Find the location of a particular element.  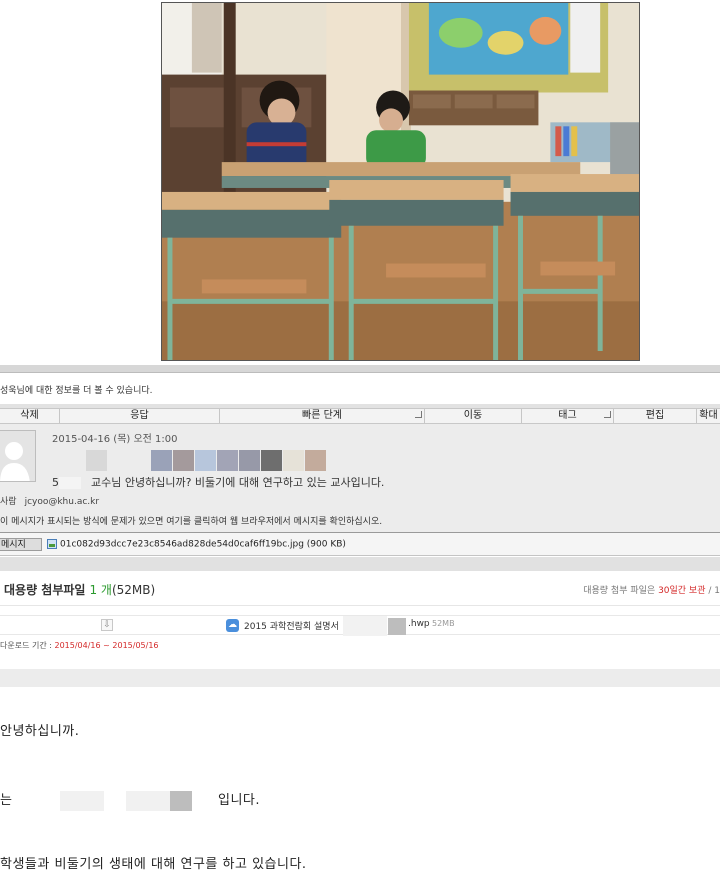

ribbon-group-label: 응답 is located at coordinates (139, 415).